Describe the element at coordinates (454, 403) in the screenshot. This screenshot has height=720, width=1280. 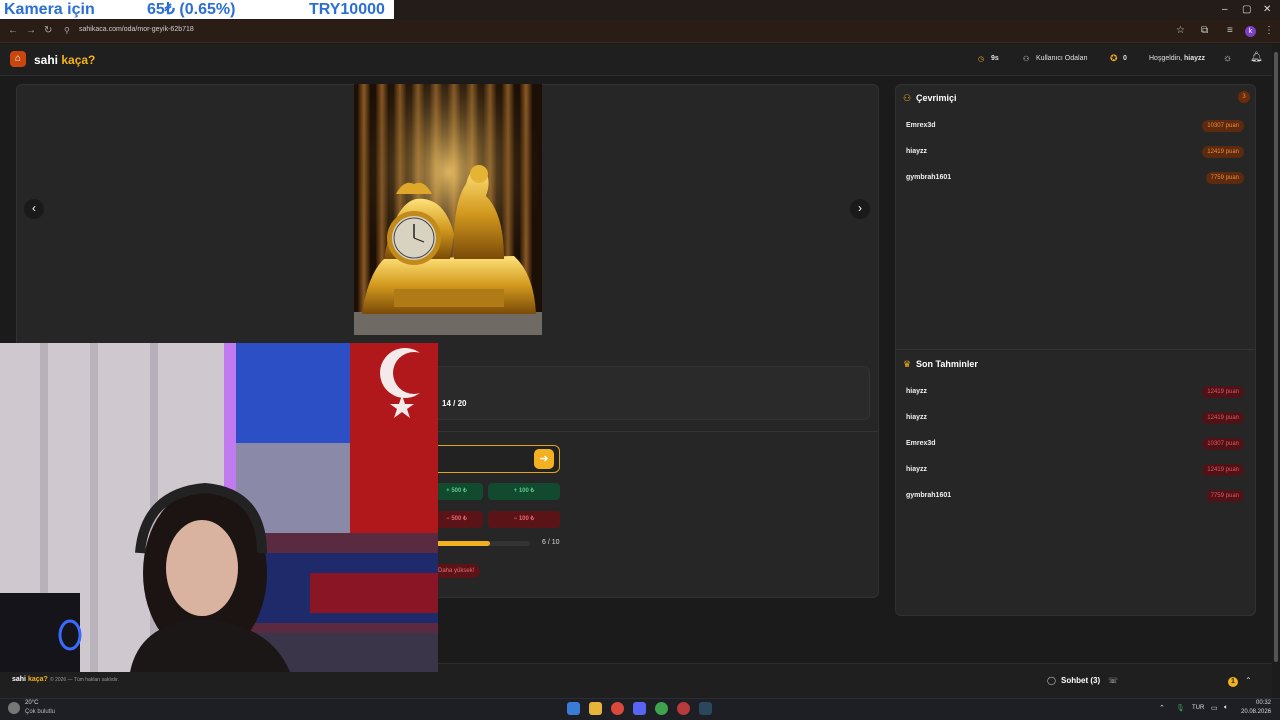
I see `round-counter: 14 / 20` at that location.